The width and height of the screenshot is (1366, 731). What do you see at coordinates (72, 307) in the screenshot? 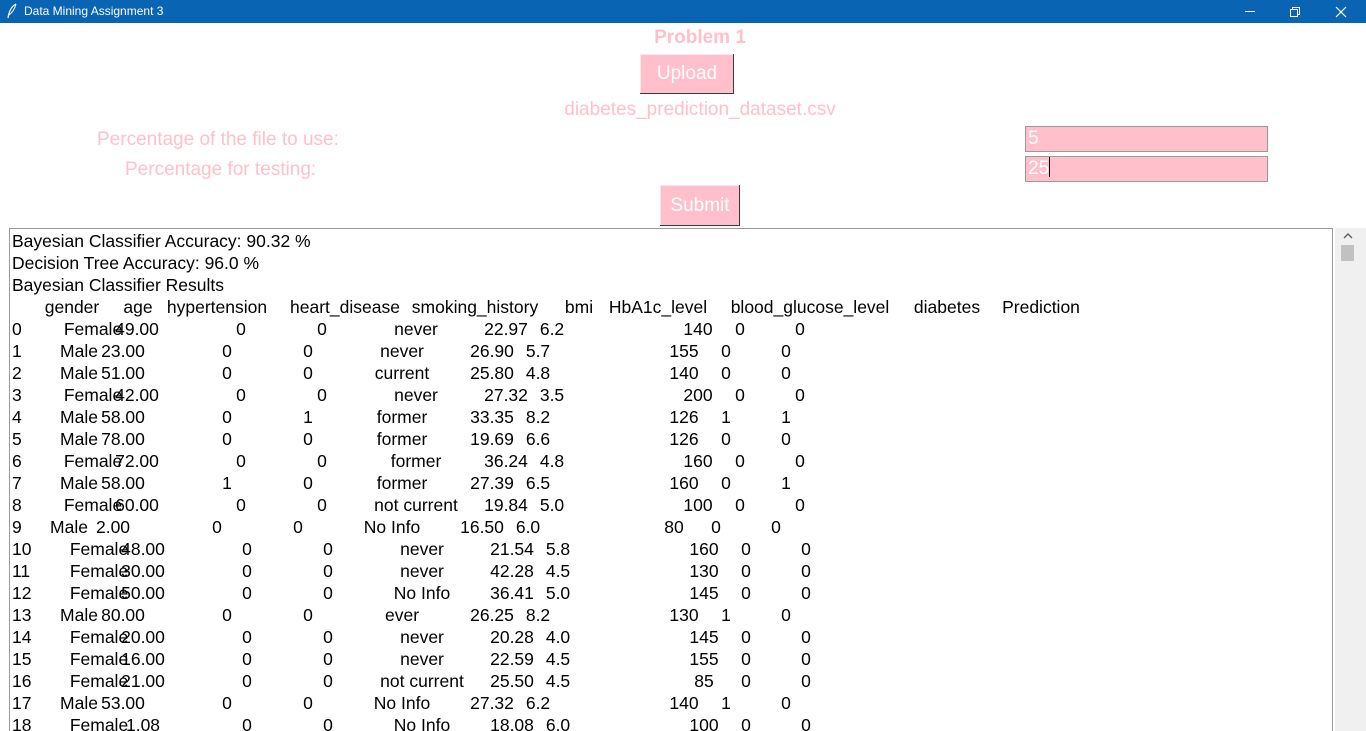
I see `column-header-gender: gender` at bounding box center [72, 307].